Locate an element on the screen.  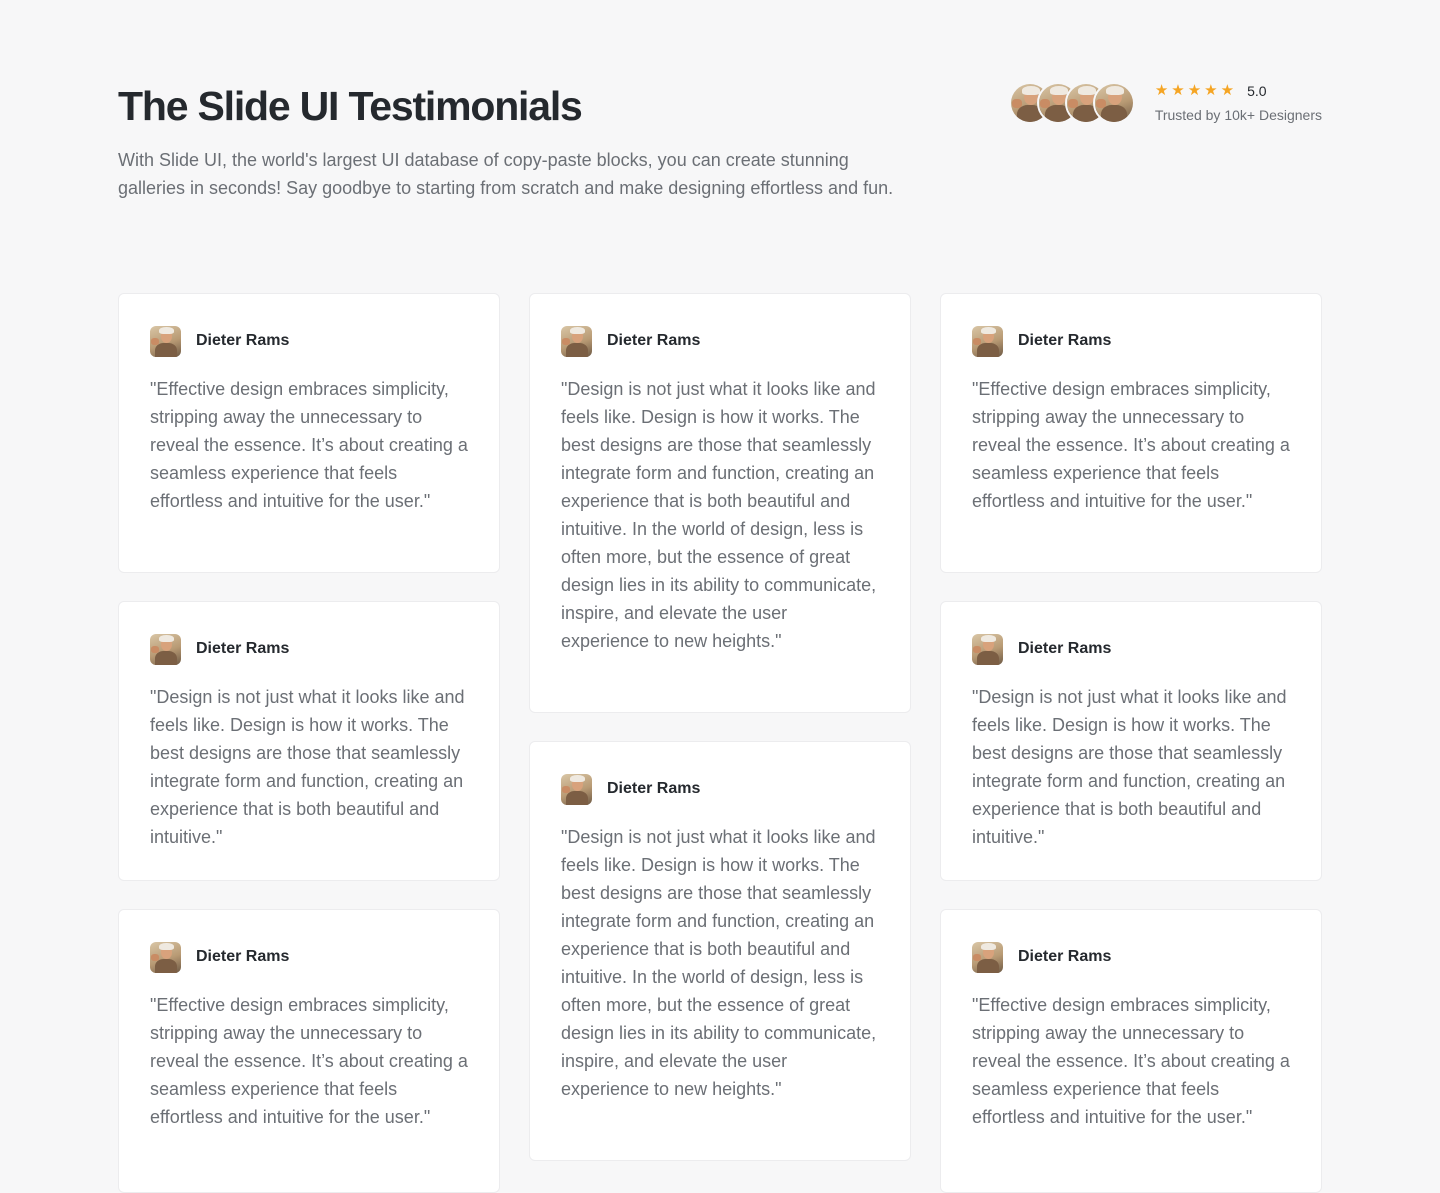
rating-value: 5.0 is located at coordinates (1257, 91).